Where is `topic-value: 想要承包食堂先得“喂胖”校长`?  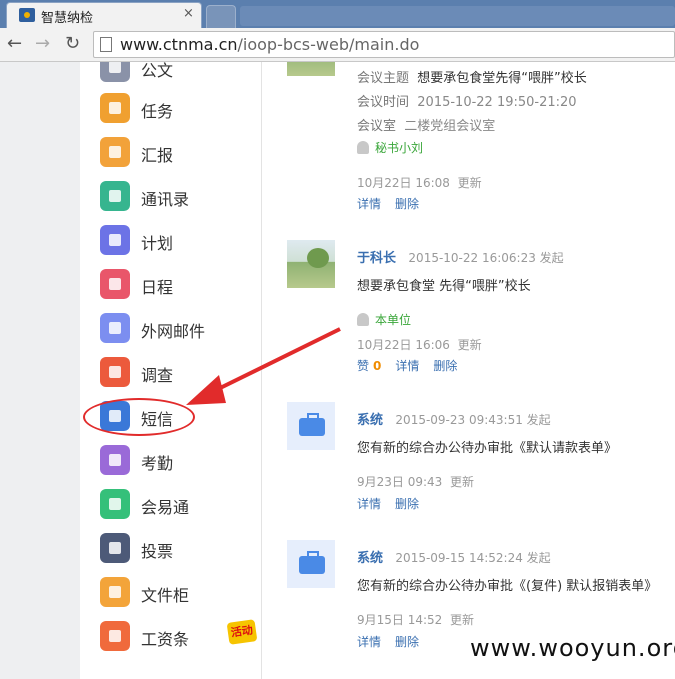
topic-value: 想要承包食堂先得“喂胖”校长 is located at coordinates (502, 78).